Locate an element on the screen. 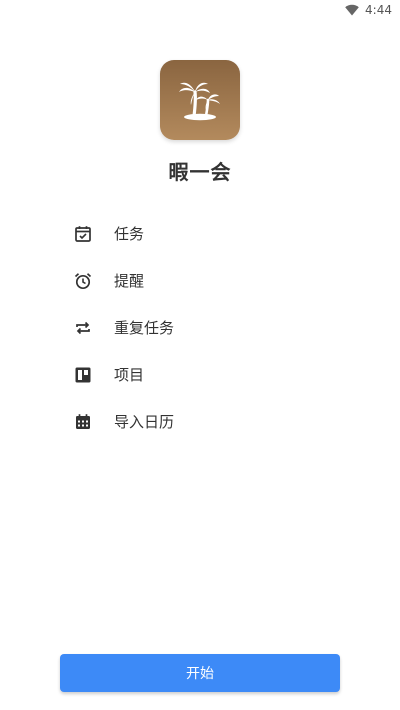 The height and width of the screenshot is (710, 400). status-time: 4:44 is located at coordinates (378, 10).